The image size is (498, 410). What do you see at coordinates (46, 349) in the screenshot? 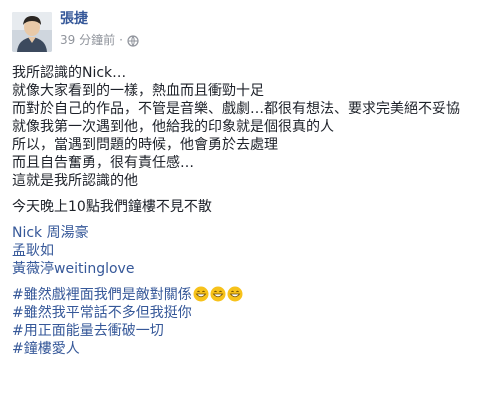
I see `hashtag-link: #鐘樓愛人` at bounding box center [46, 349].